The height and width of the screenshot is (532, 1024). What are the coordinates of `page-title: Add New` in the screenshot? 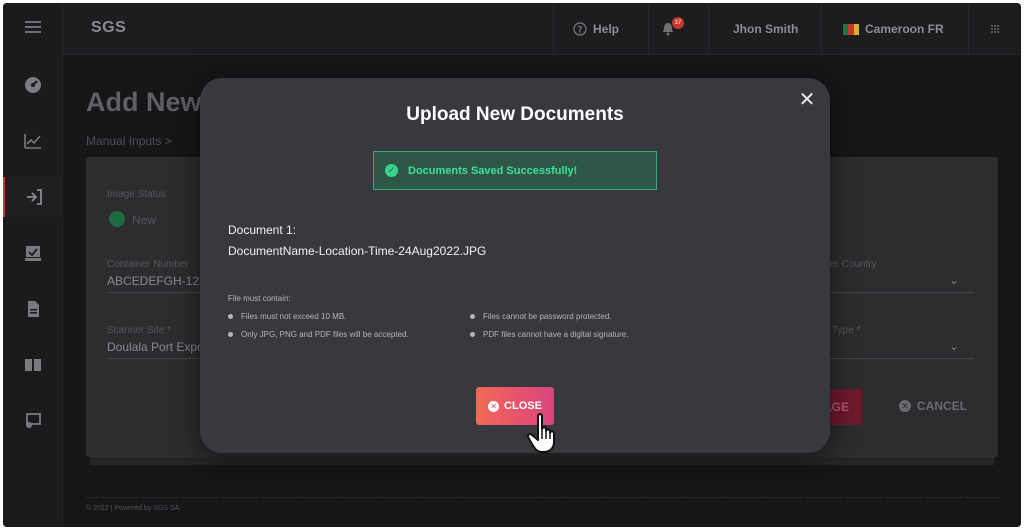 It's located at (144, 102).